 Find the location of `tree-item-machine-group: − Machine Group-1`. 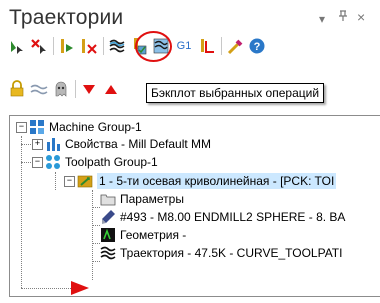

tree-item-machine-group: − Machine Group-1 is located at coordinates (79, 127).